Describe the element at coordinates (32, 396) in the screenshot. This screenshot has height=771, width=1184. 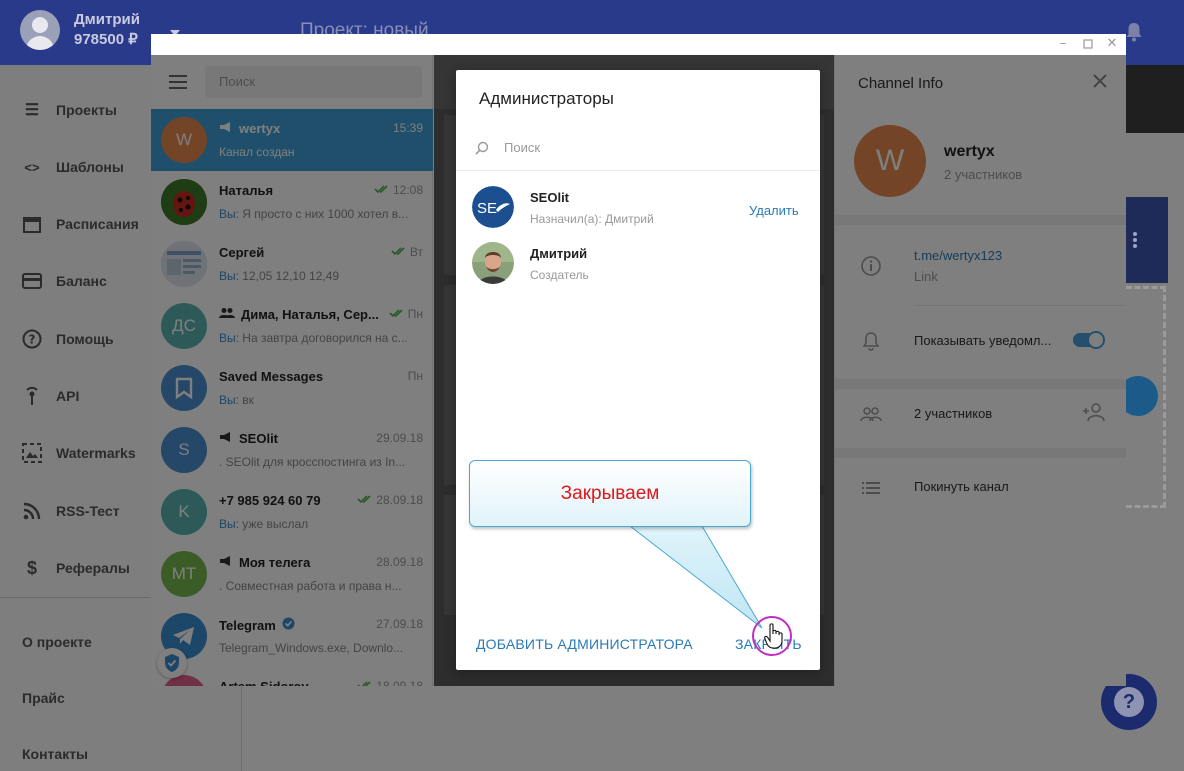
I see `api-icon` at that location.